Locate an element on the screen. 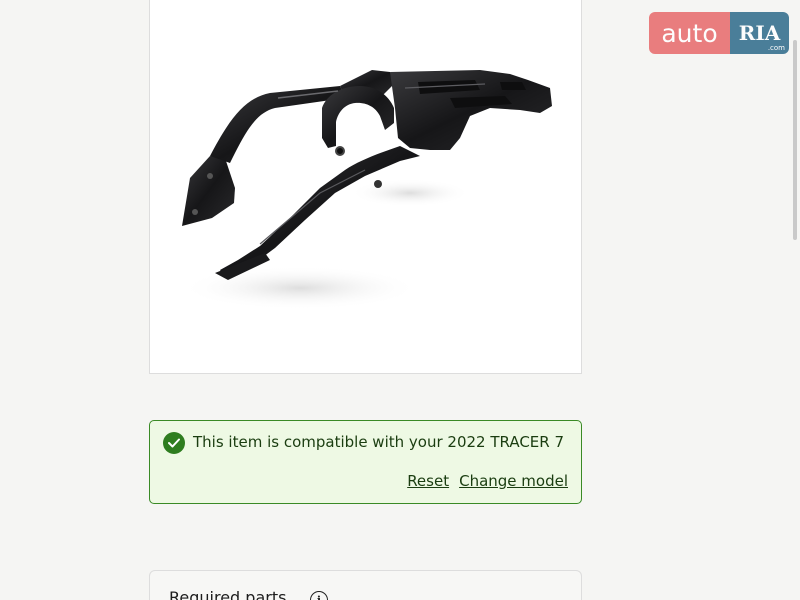 This screenshot has height=600, width=800. compatibility-actions: Reset Change model is located at coordinates (487, 481).